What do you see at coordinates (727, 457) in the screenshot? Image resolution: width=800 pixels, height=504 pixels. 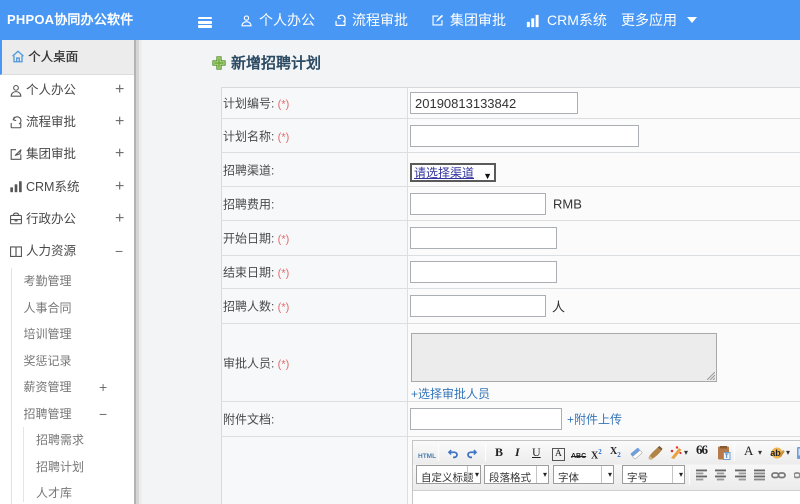 I see `svg-text: T` at bounding box center [727, 457].